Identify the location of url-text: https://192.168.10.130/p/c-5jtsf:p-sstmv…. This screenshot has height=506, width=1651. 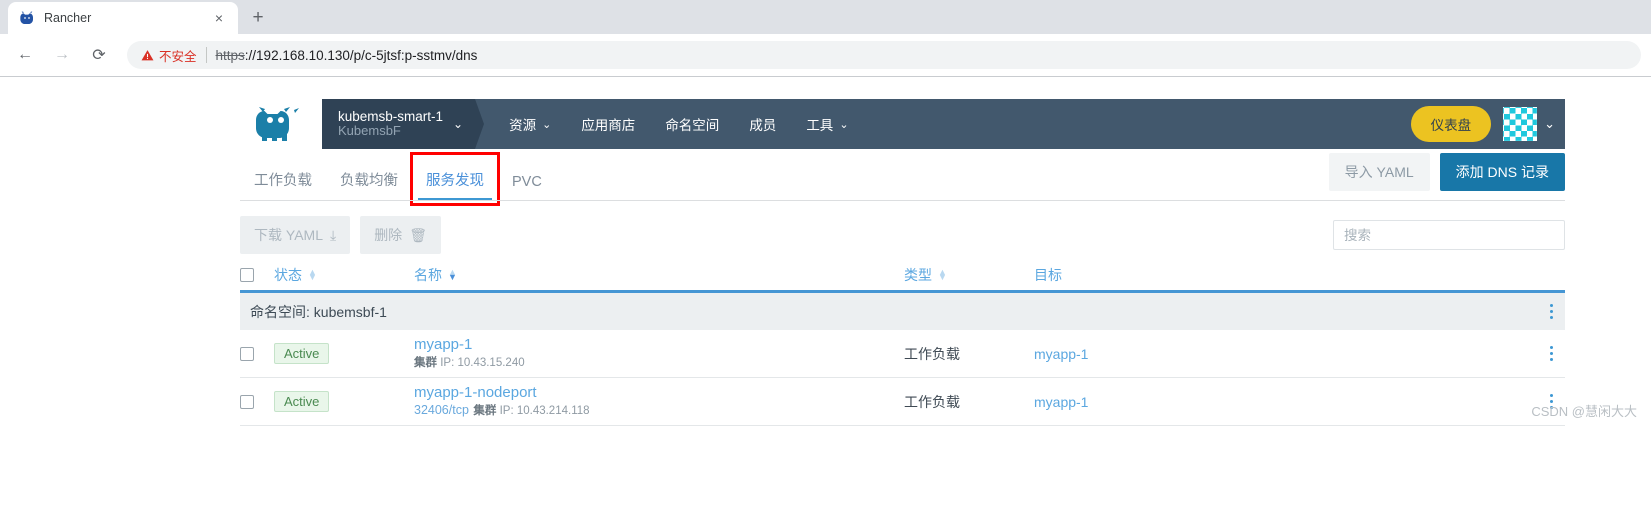
(347, 55).